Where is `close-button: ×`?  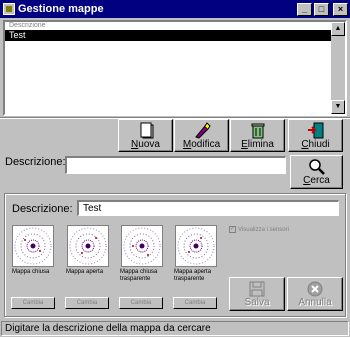 close-button: × is located at coordinates (340, 9).